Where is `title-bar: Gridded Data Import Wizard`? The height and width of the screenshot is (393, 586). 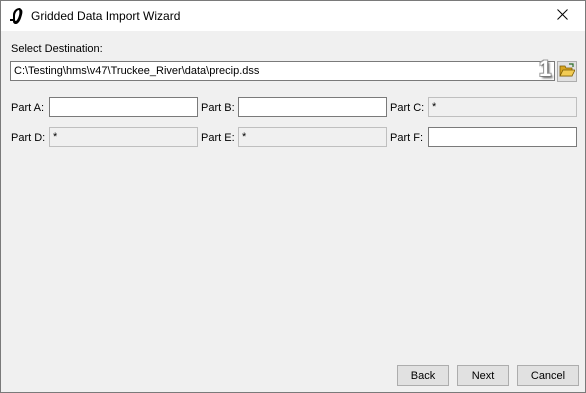 title-bar: Gridded Data Import Wizard is located at coordinates (293, 16).